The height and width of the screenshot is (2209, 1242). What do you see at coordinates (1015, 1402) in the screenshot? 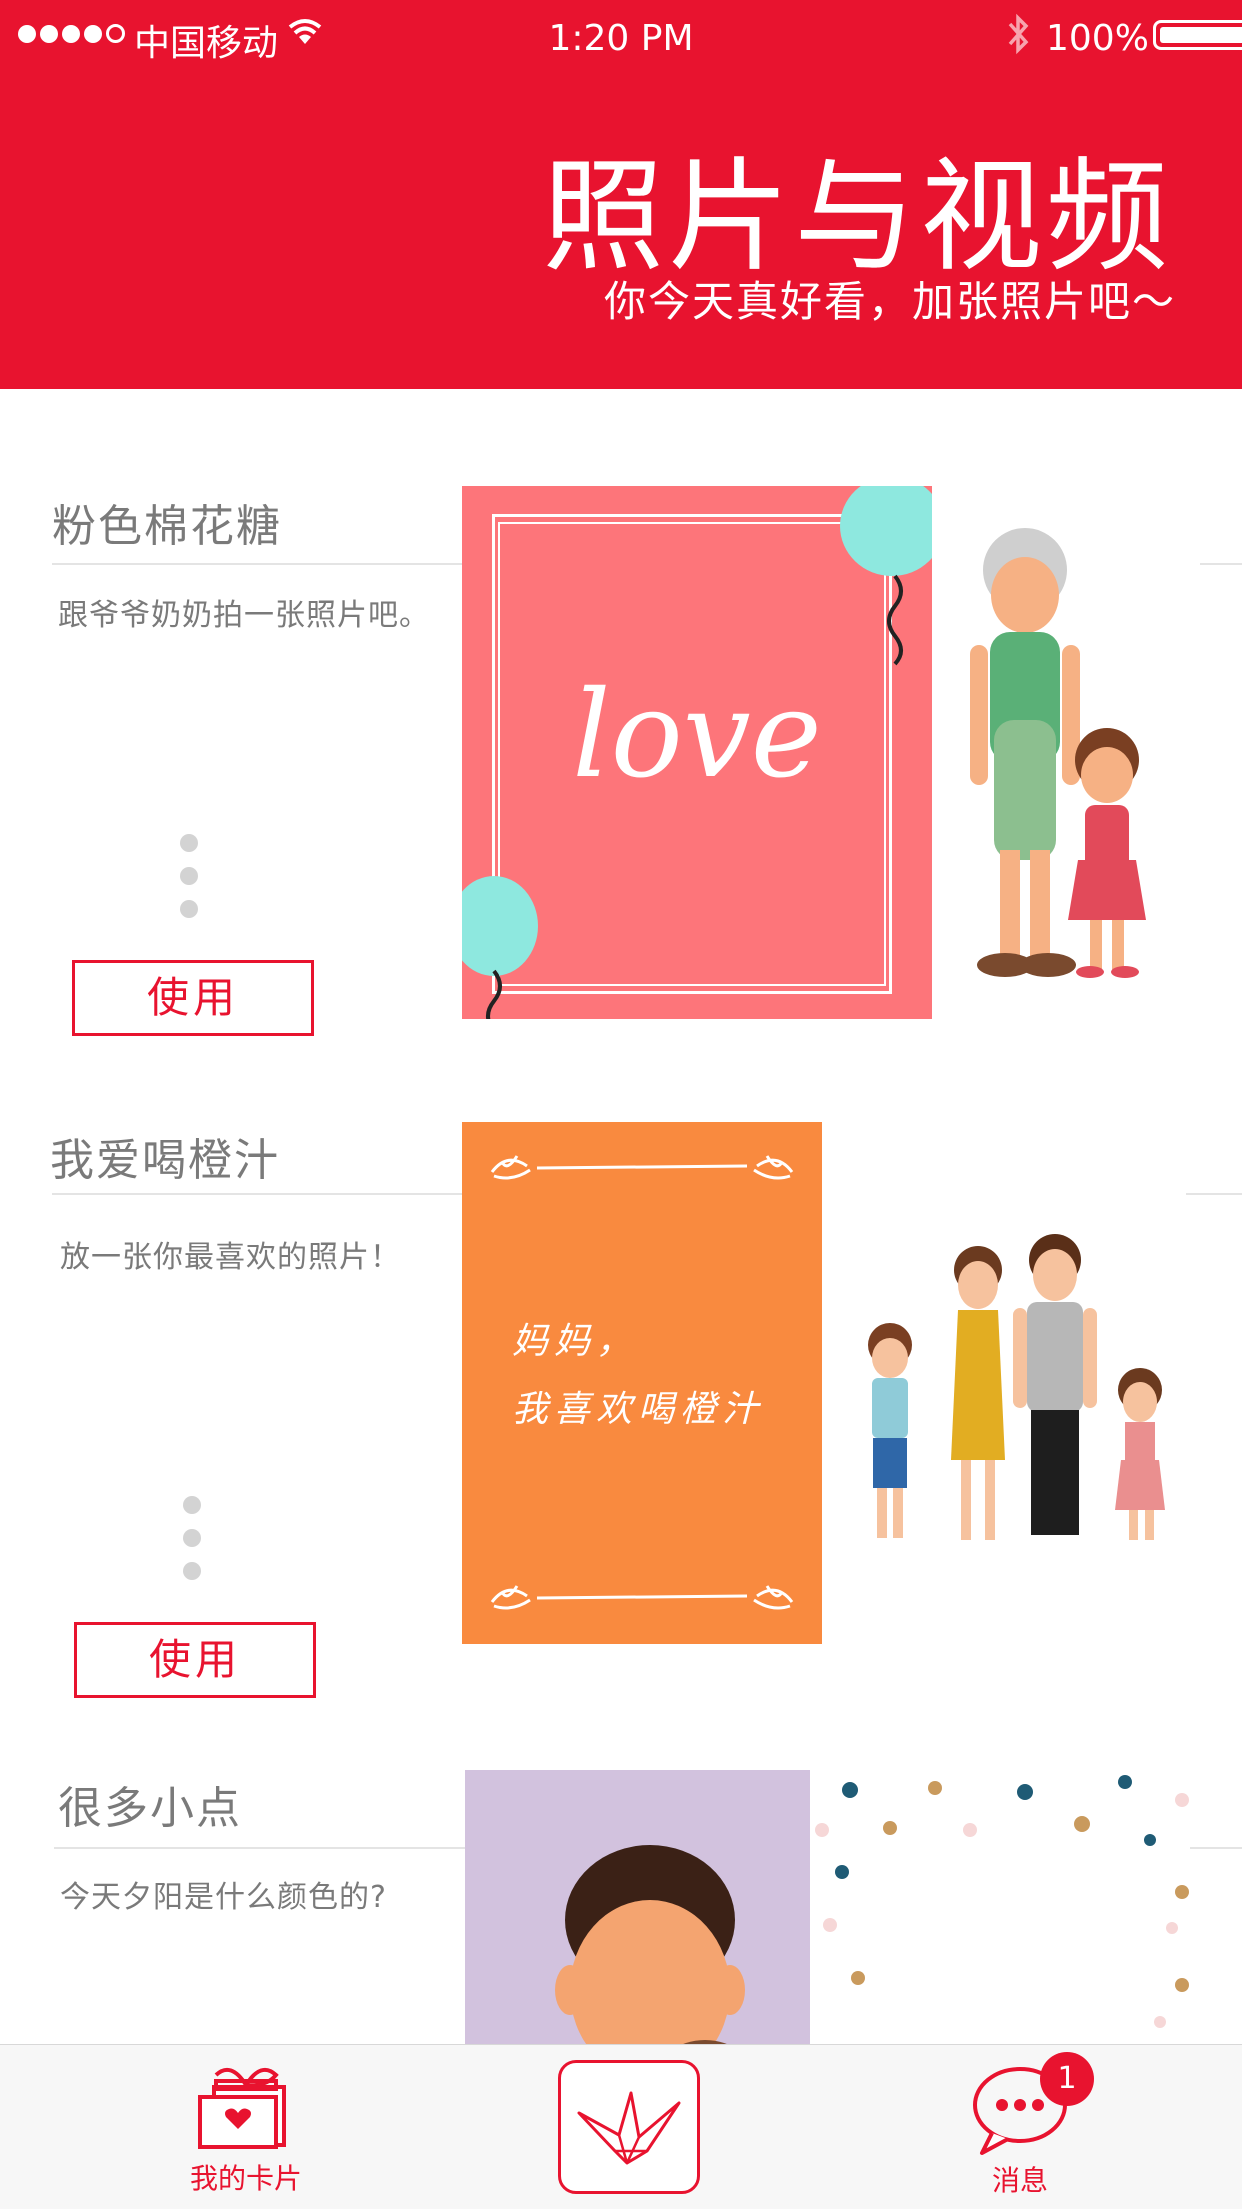
I see `family-illustration` at bounding box center [1015, 1402].